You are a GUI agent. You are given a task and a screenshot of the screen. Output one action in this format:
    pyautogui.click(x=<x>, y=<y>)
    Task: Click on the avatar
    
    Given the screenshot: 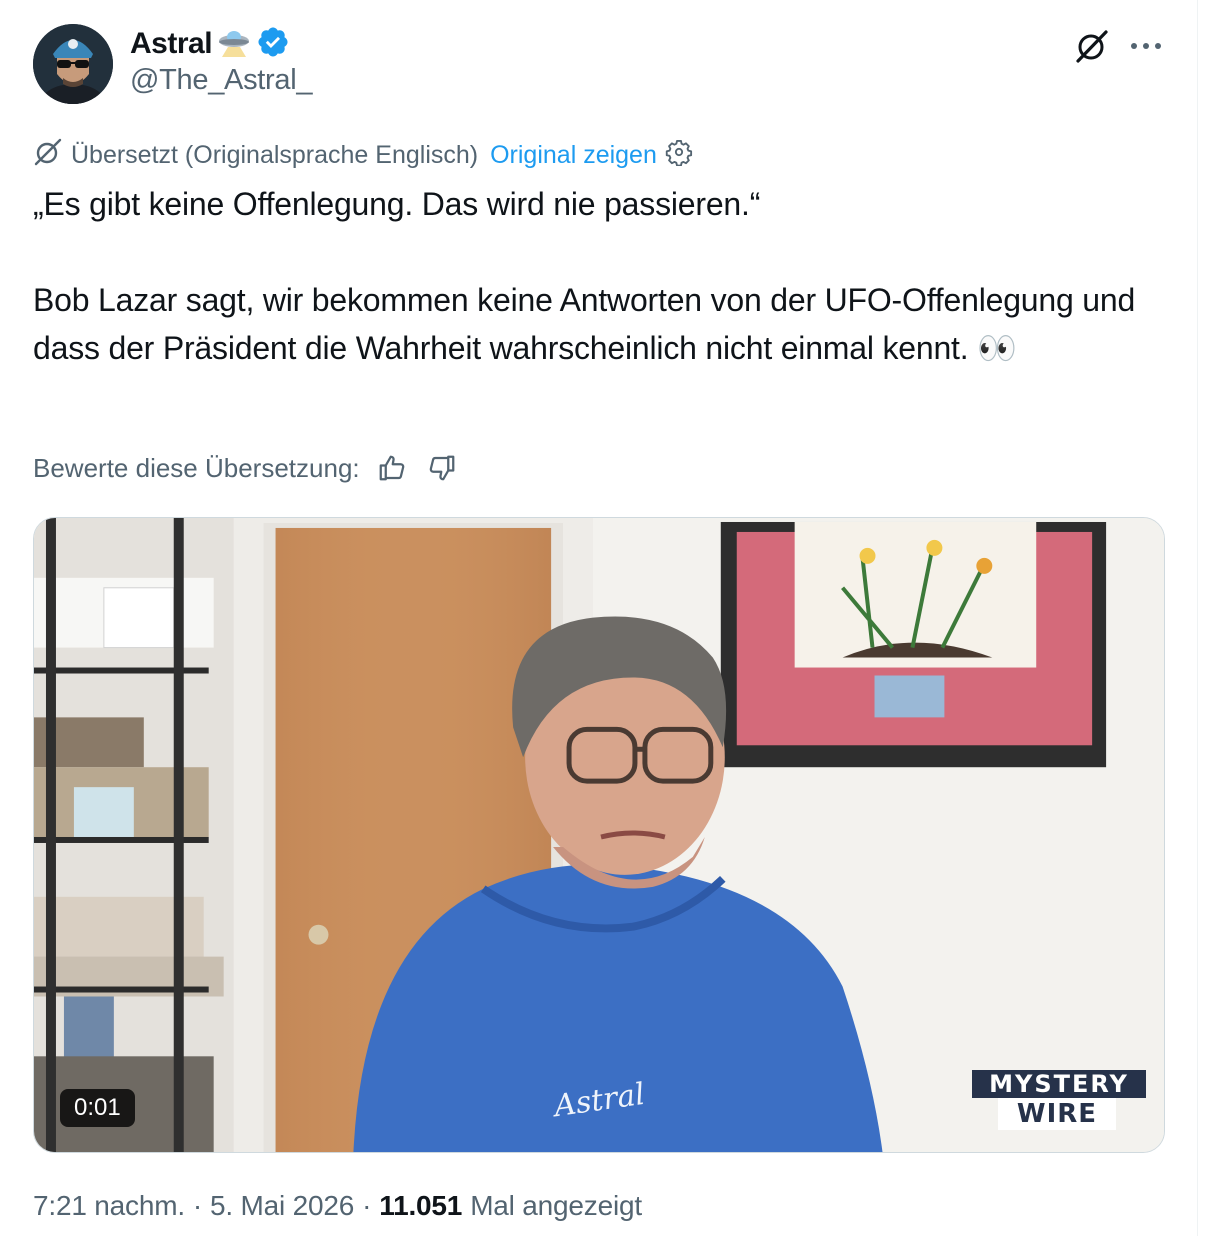 What is the action you would take?
    pyautogui.click(x=73, y=64)
    